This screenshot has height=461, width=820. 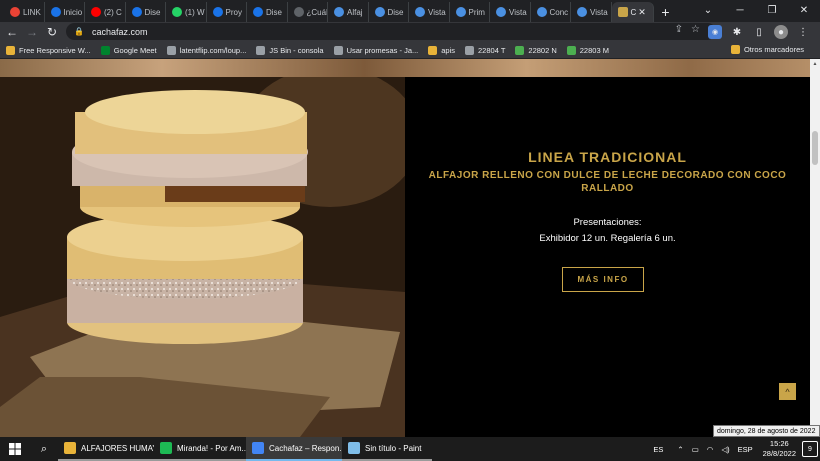 What do you see at coordinates (787, 391) in the screenshot?
I see `scroll-to-top-button: ^` at bounding box center [787, 391].